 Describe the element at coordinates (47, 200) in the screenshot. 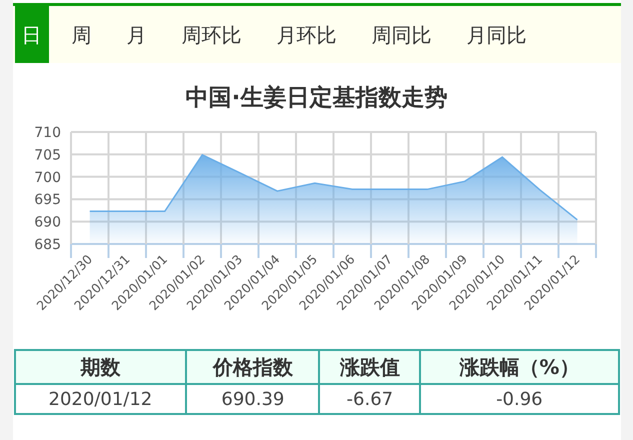

I see `y-tick-label: 695` at that location.